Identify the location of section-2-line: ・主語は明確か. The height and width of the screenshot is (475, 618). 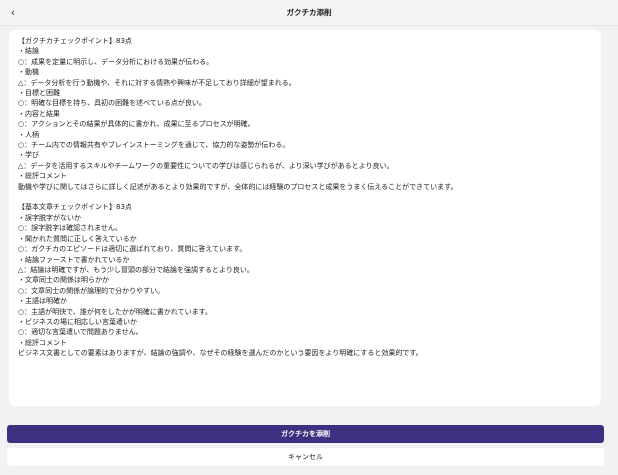
(42, 301).